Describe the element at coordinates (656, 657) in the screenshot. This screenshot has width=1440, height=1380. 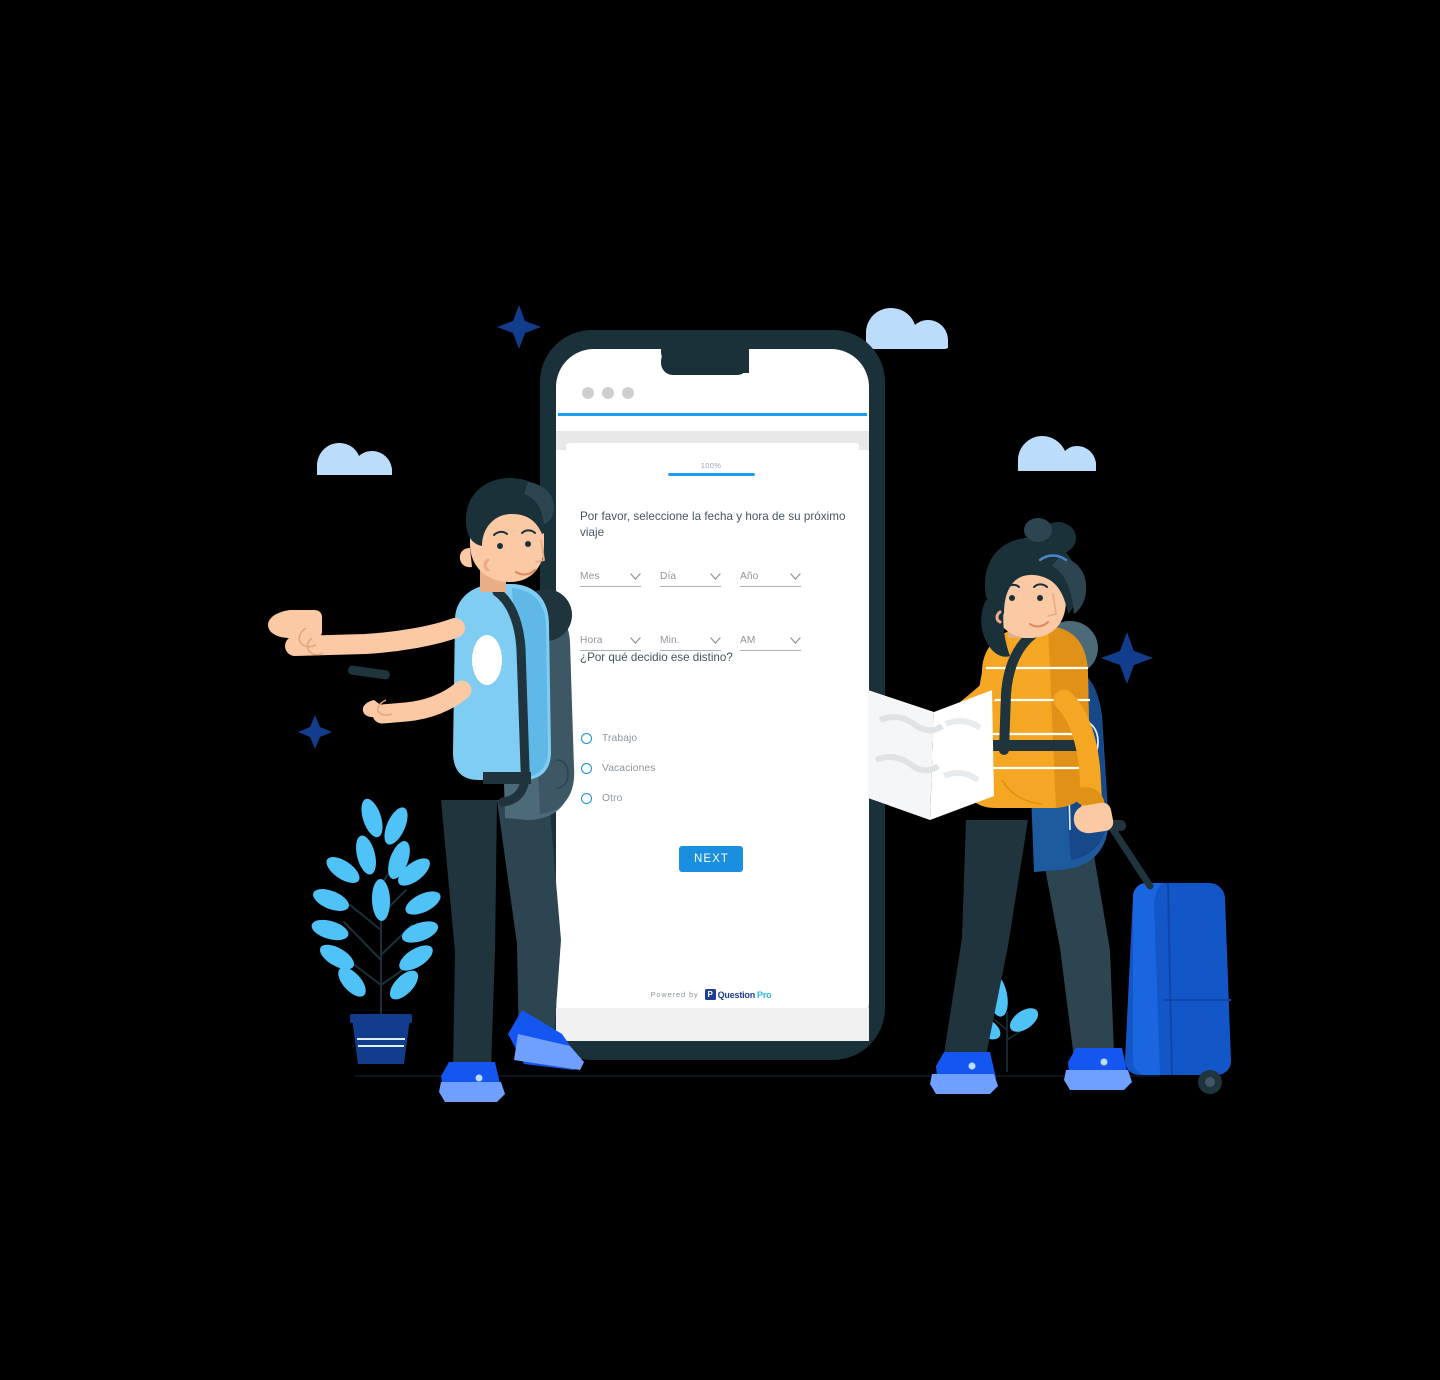
I see `question-2-title: ¿Por qué decidio ese distino?` at that location.